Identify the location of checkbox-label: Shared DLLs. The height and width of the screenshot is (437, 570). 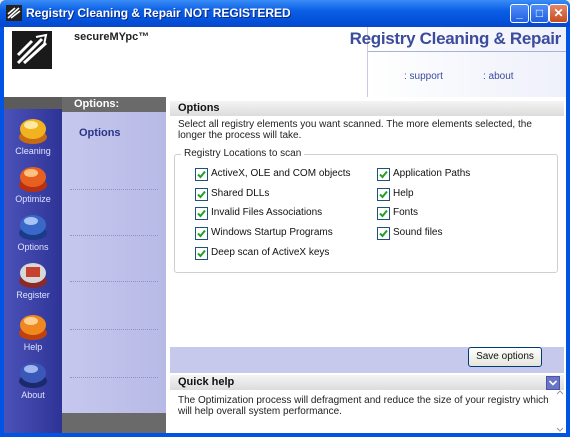
(240, 193).